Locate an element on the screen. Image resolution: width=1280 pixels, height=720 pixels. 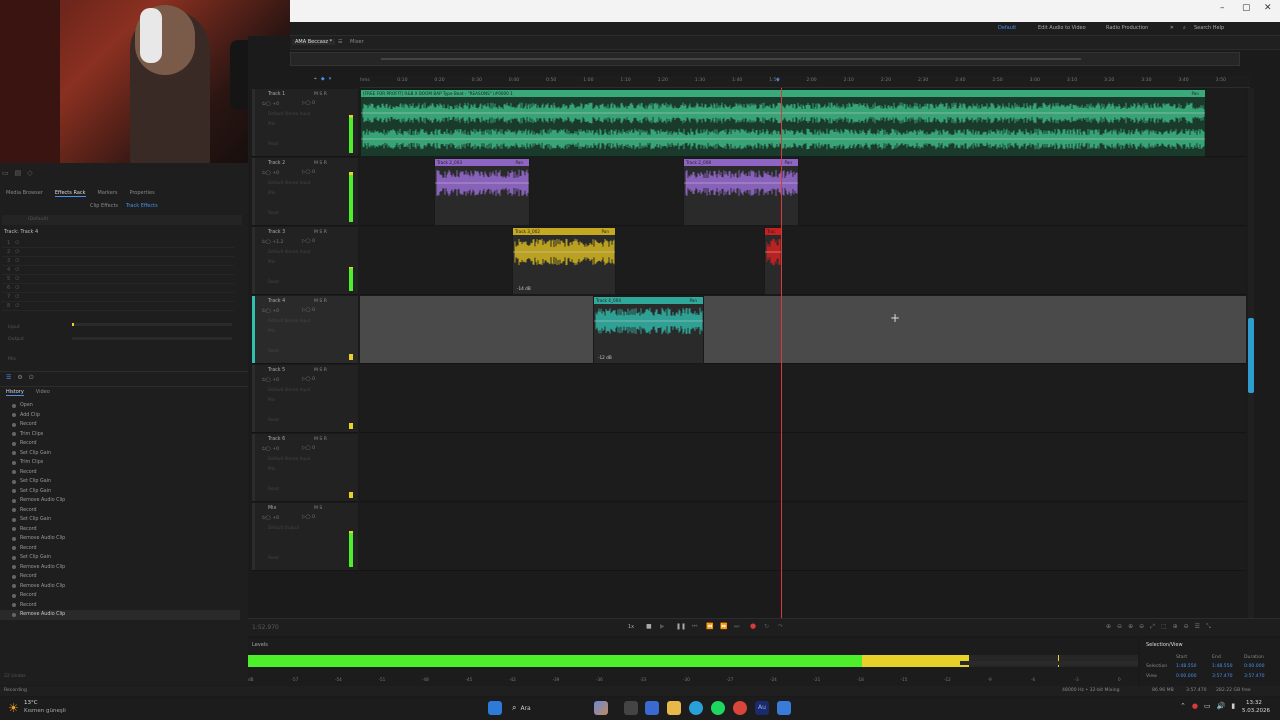
view-start: 0:00.000 is located at coordinates (1186, 676).